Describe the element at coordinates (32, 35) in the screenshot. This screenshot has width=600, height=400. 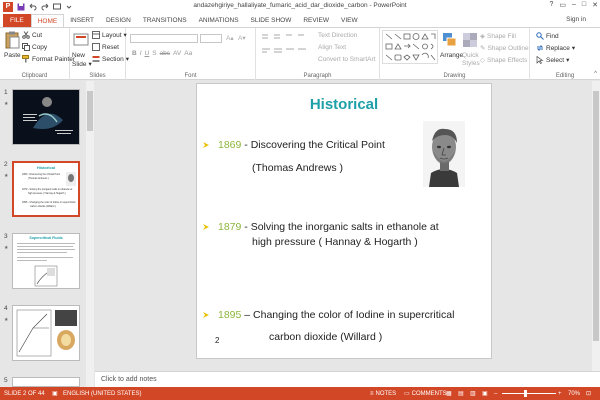
I see `cut-button: Cut` at that location.